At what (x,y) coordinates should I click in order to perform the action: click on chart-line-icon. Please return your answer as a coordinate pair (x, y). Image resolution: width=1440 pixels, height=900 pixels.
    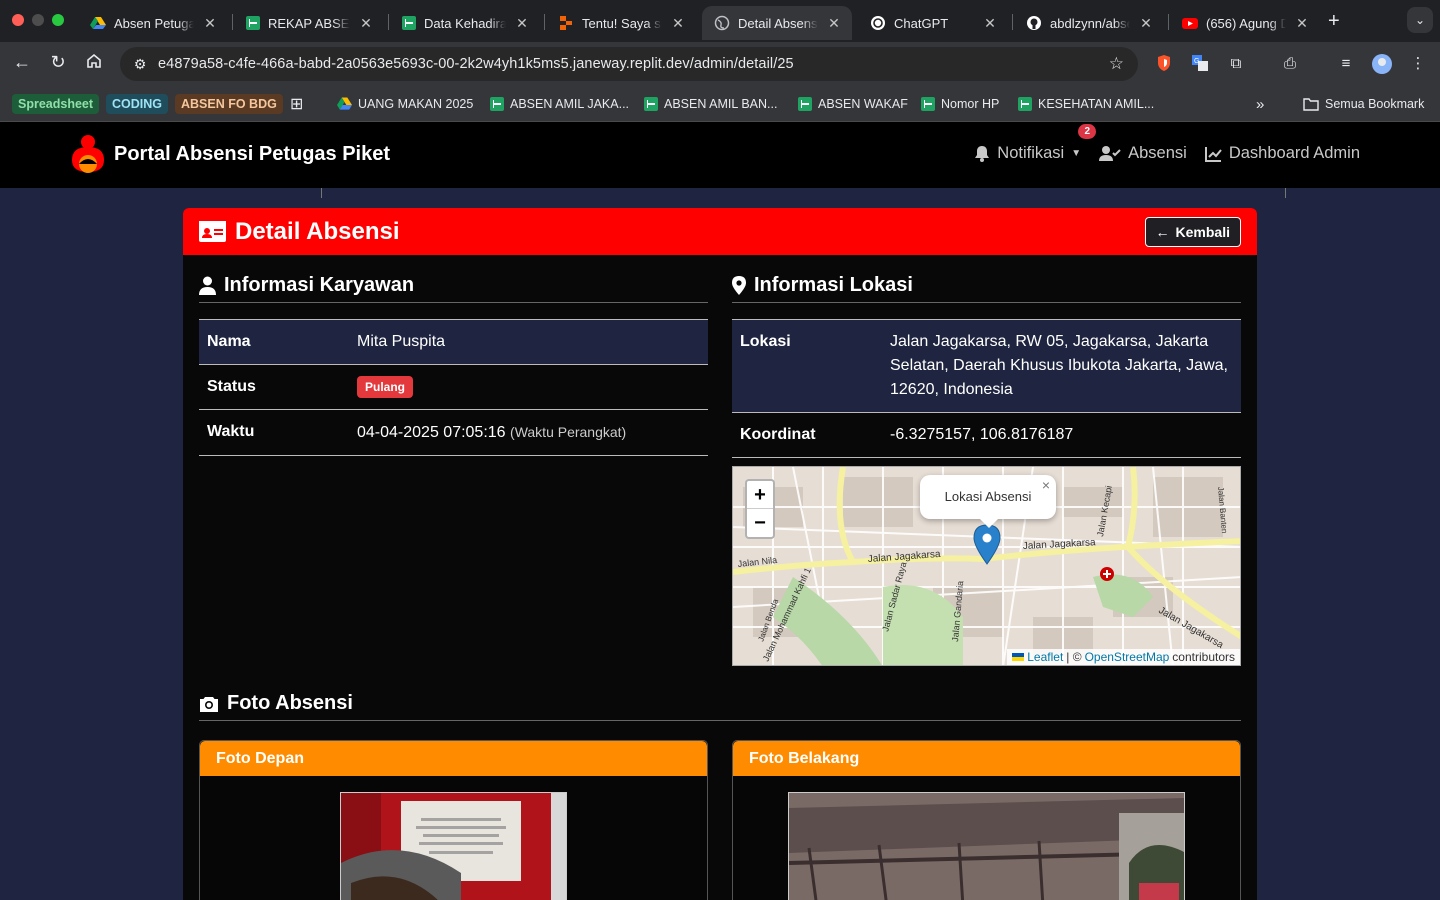
    Looking at the image, I should click on (1213, 154).